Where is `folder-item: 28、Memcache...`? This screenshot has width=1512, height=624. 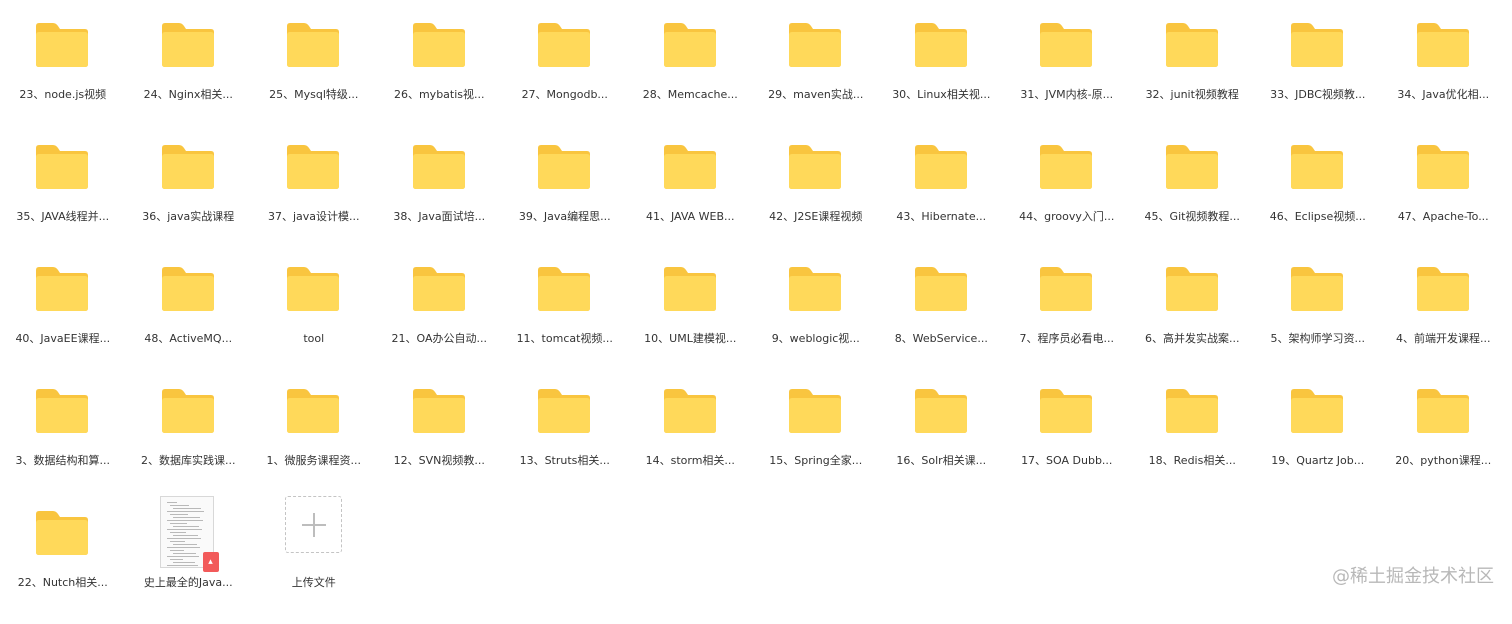 folder-item: 28、Memcache... is located at coordinates (691, 75).